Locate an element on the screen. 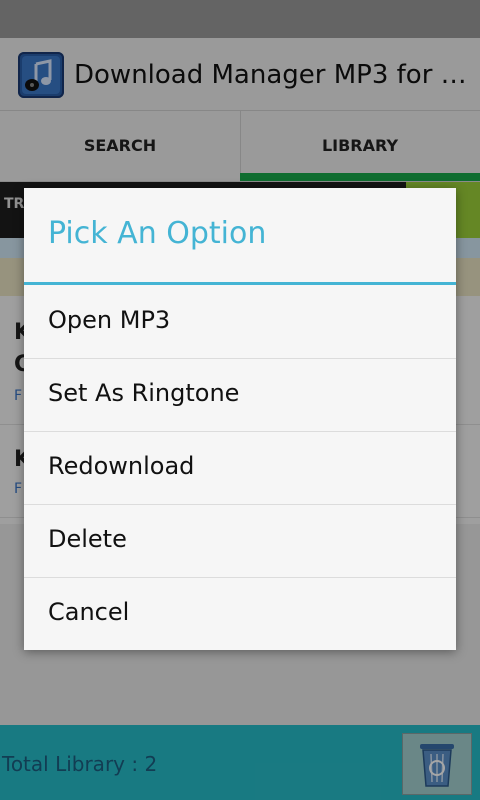 Image resolution: width=480 pixels, height=800 pixels. option-label: Cancel is located at coordinates (89, 612).